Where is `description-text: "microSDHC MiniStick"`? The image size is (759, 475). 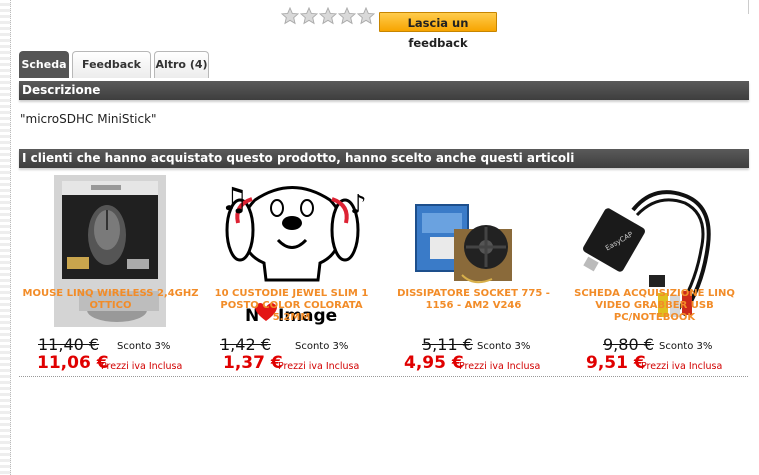
description-text: "microSDHC MiniStick" is located at coordinates (88, 119).